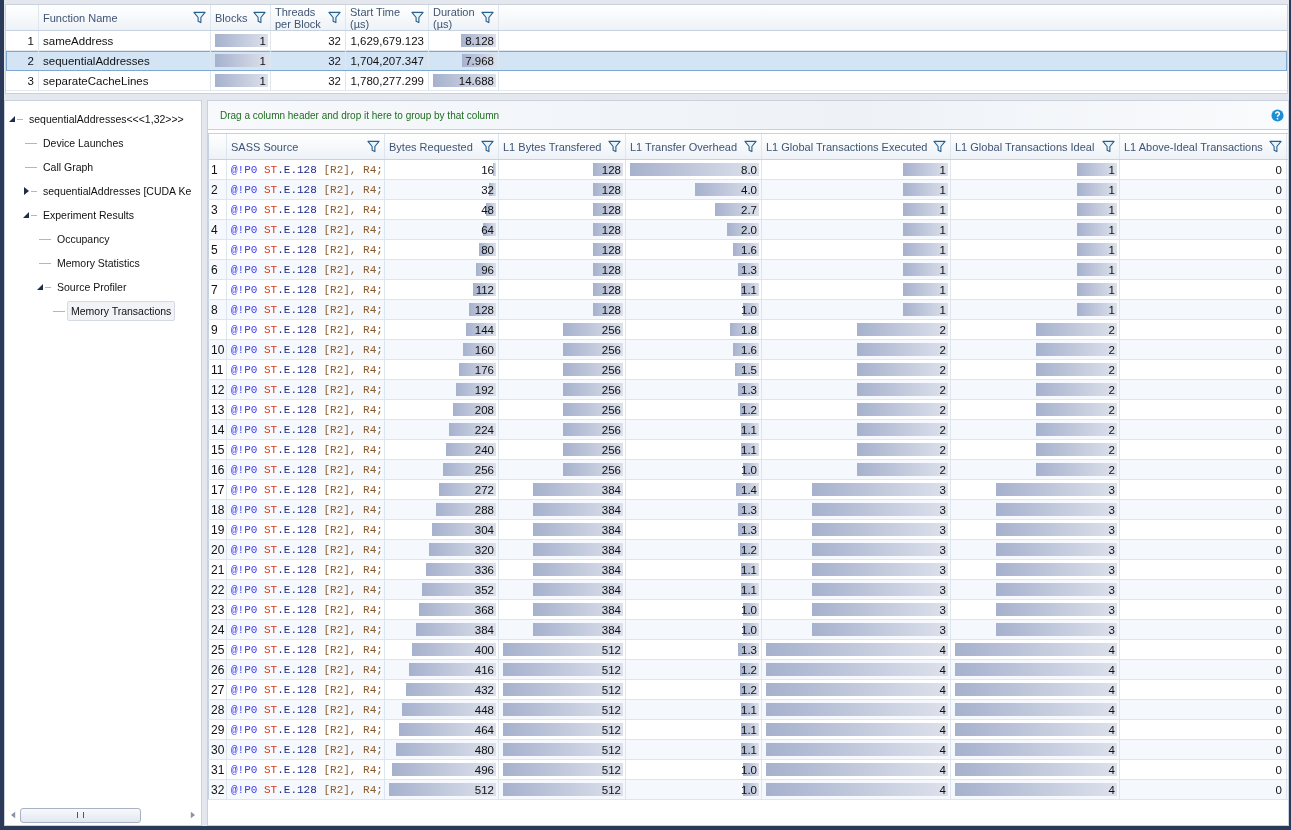  What do you see at coordinates (552, 146) in the screenshot?
I see `column-header: L1 Bytes Transfered` at bounding box center [552, 146].